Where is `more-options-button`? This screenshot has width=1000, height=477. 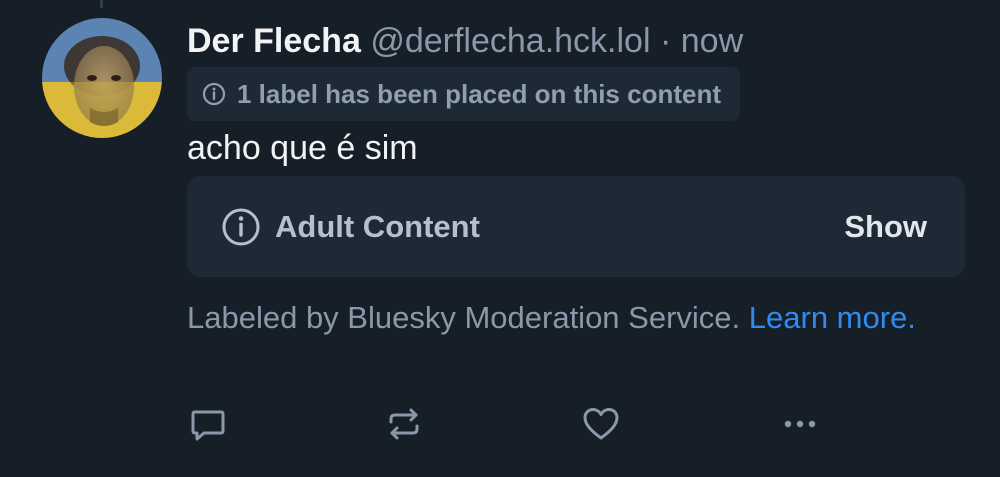 more-options-button is located at coordinates (800, 426).